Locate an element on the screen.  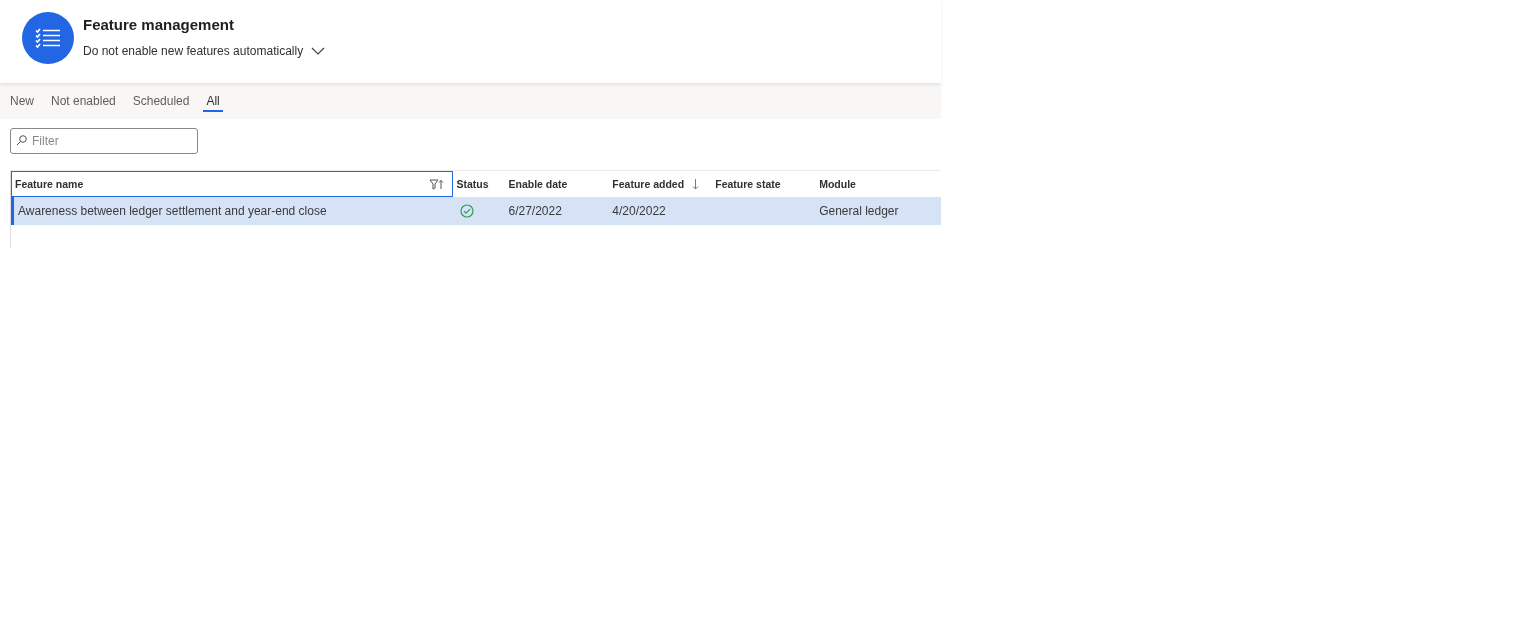
page-title: Feature management is located at coordinates (159, 24).